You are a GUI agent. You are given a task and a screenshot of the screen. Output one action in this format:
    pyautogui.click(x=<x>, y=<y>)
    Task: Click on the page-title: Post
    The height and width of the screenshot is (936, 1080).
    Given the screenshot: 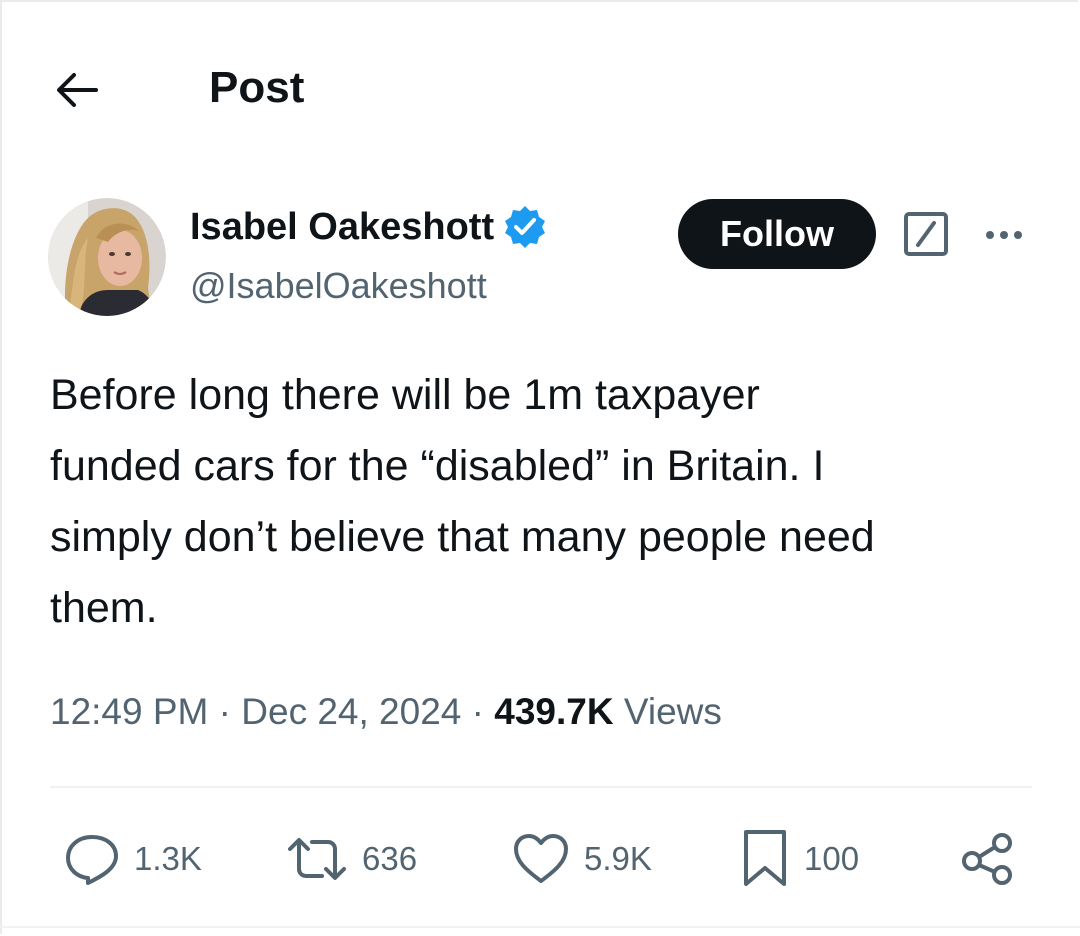 What is the action you would take?
    pyautogui.click(x=257, y=87)
    